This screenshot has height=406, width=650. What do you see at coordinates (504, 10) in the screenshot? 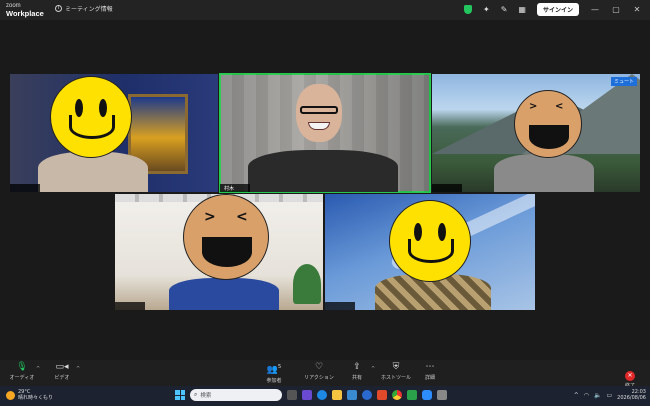
I see `whiteboard-icon: ✎` at bounding box center [504, 10].